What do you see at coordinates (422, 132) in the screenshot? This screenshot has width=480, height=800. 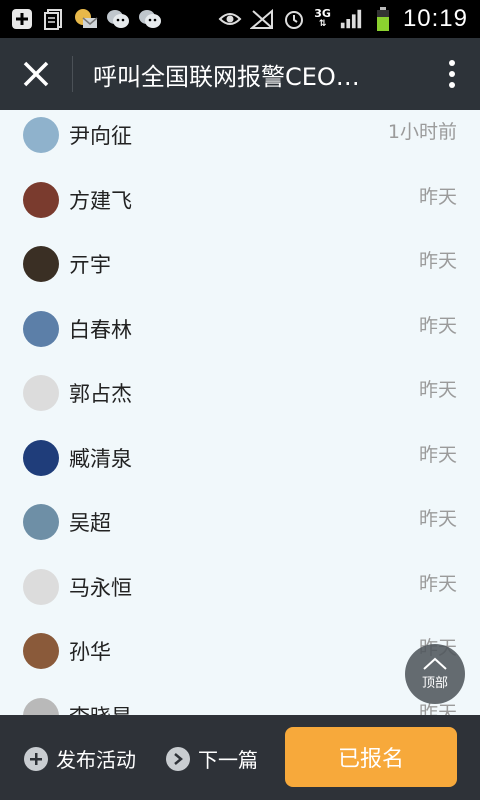 I see `participant-time: 1小时前` at bounding box center [422, 132].